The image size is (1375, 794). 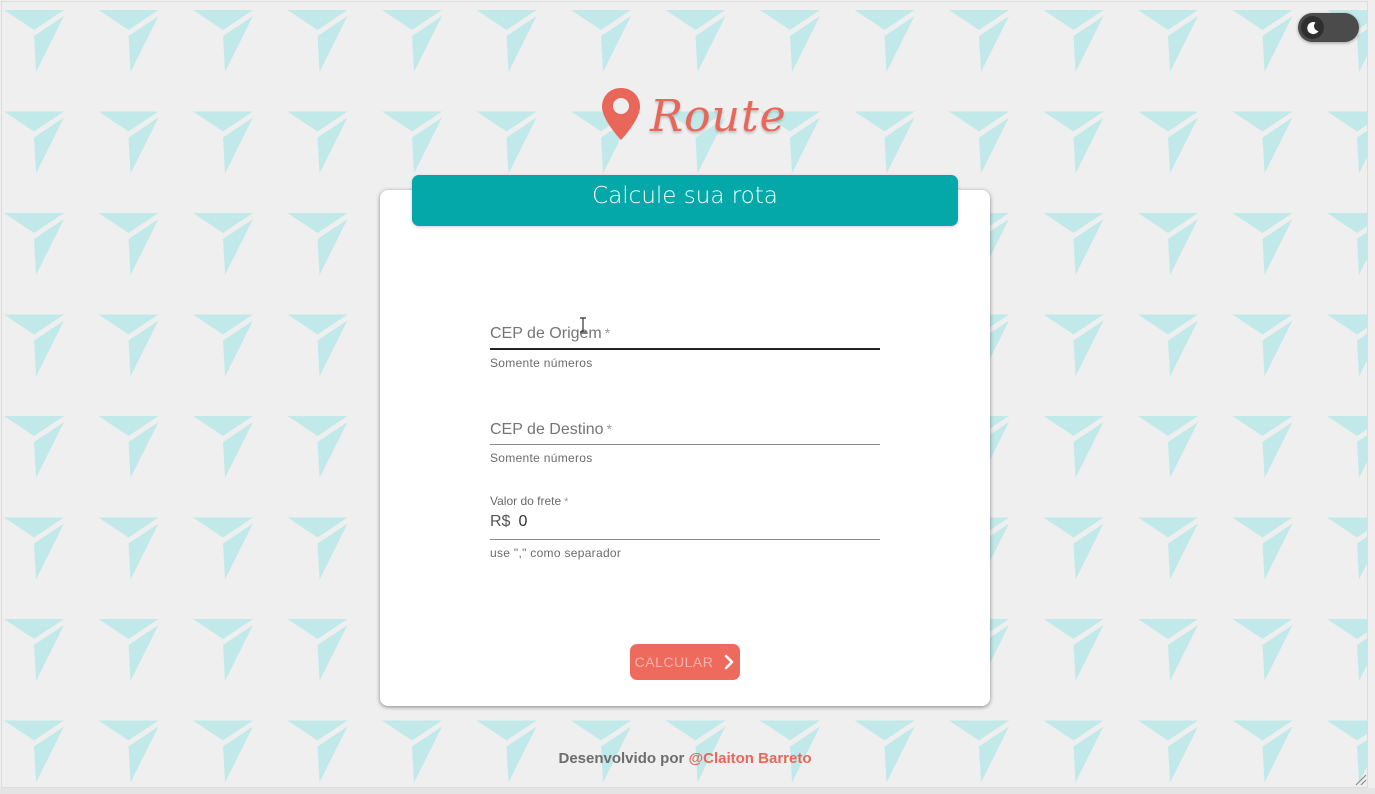 I want to click on freight-input: R$ 0, so click(x=685, y=522).